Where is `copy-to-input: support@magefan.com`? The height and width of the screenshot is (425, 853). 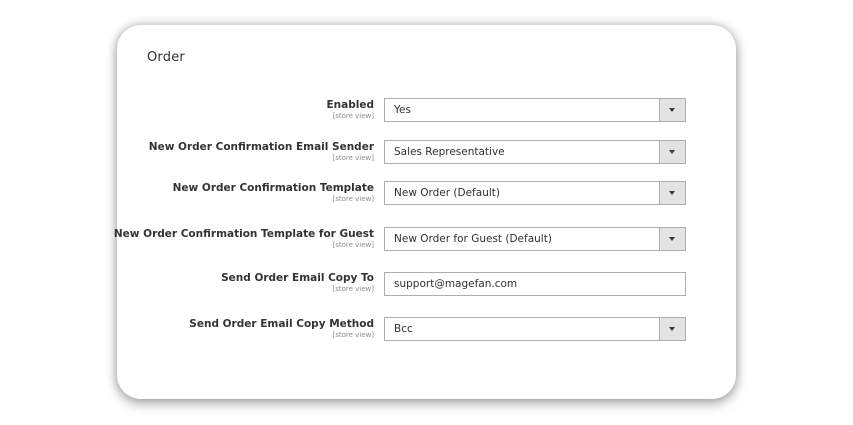 copy-to-input: support@magefan.com is located at coordinates (535, 284).